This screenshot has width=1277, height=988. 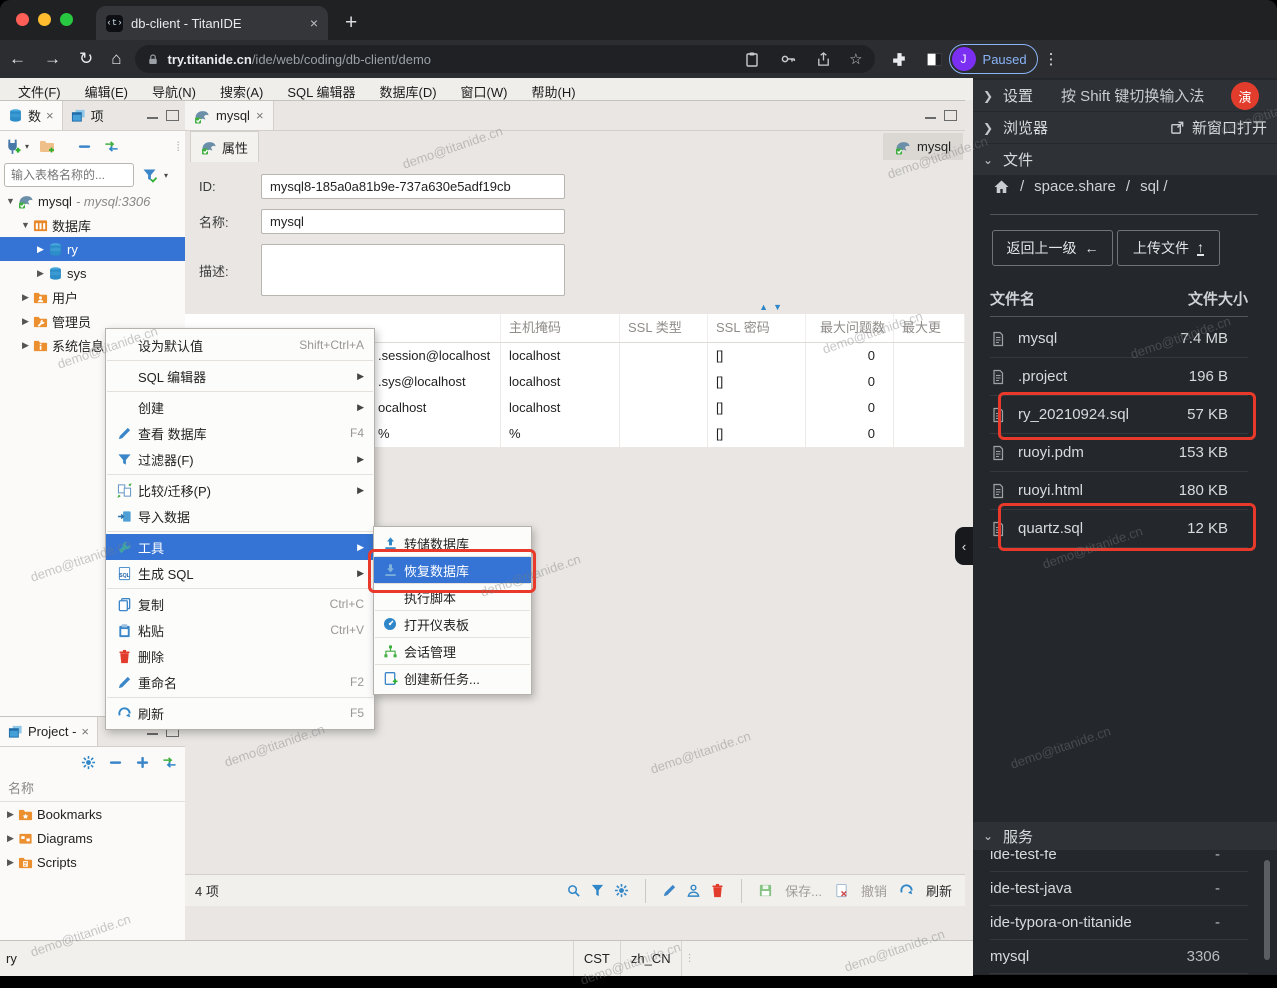 What do you see at coordinates (1125, 836) in the screenshot?
I see `sidebar-section-services: ⌄ 服务` at bounding box center [1125, 836].